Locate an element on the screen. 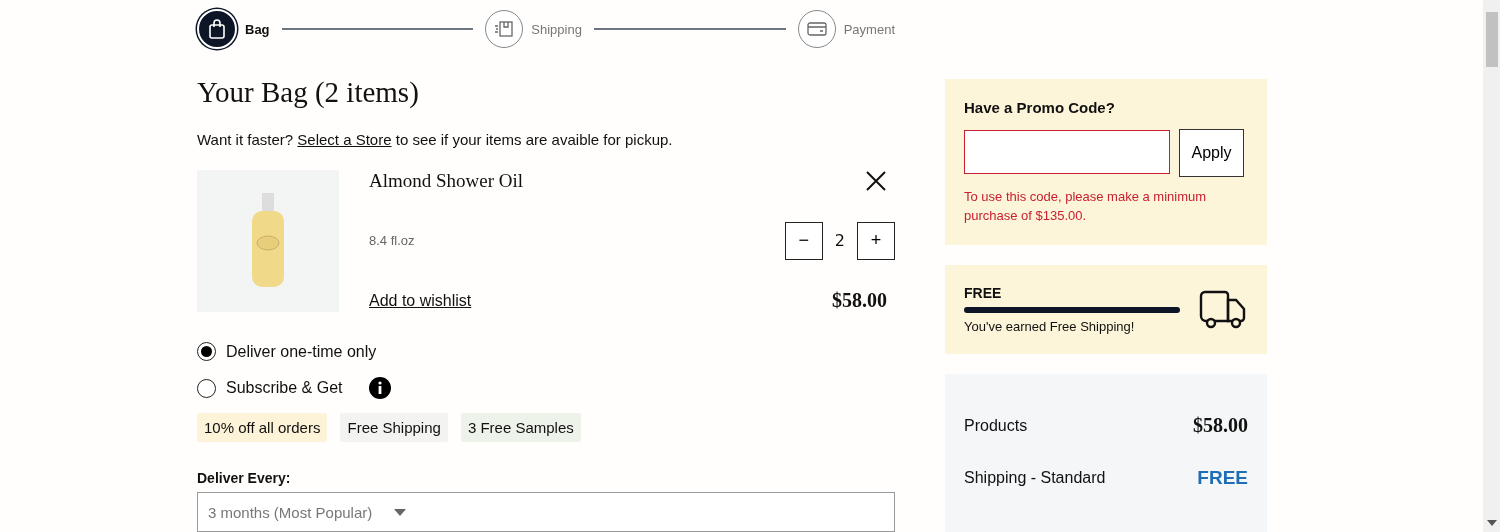  product-size: 8.4 fl.oz is located at coordinates (392, 241).